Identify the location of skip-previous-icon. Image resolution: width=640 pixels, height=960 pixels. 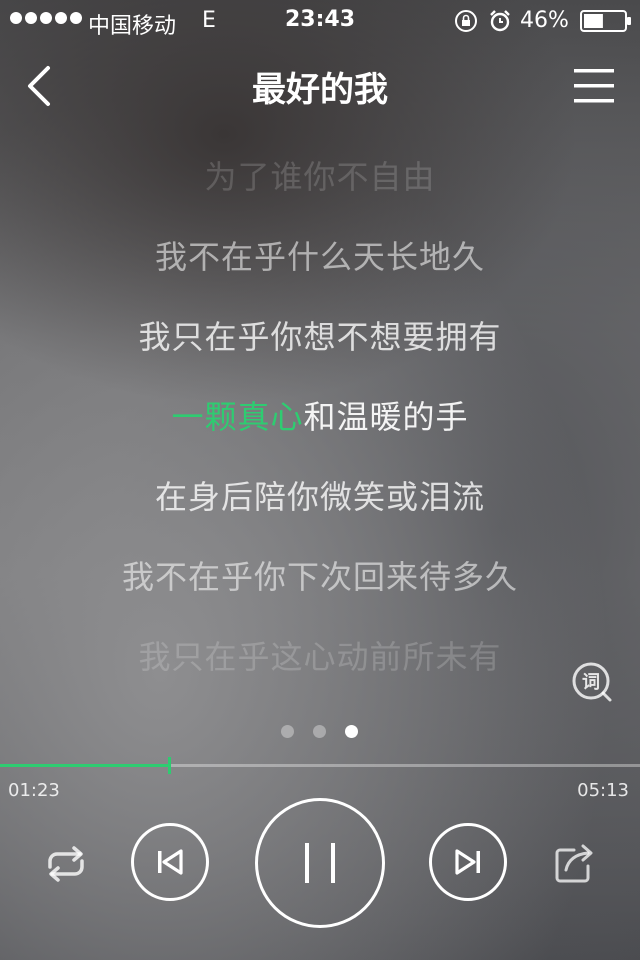
(170, 862).